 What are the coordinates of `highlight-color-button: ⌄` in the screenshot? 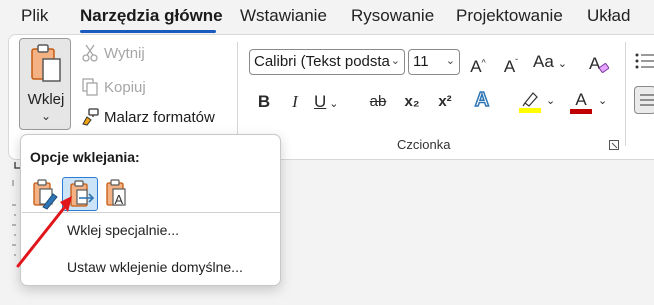 It's located at (538, 101).